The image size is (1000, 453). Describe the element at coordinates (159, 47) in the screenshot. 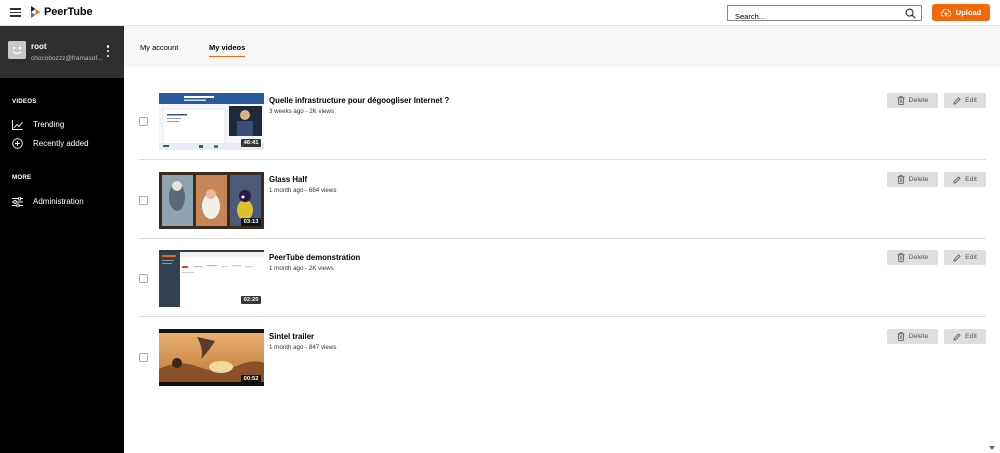

I see `tab-my-account: My account` at that location.